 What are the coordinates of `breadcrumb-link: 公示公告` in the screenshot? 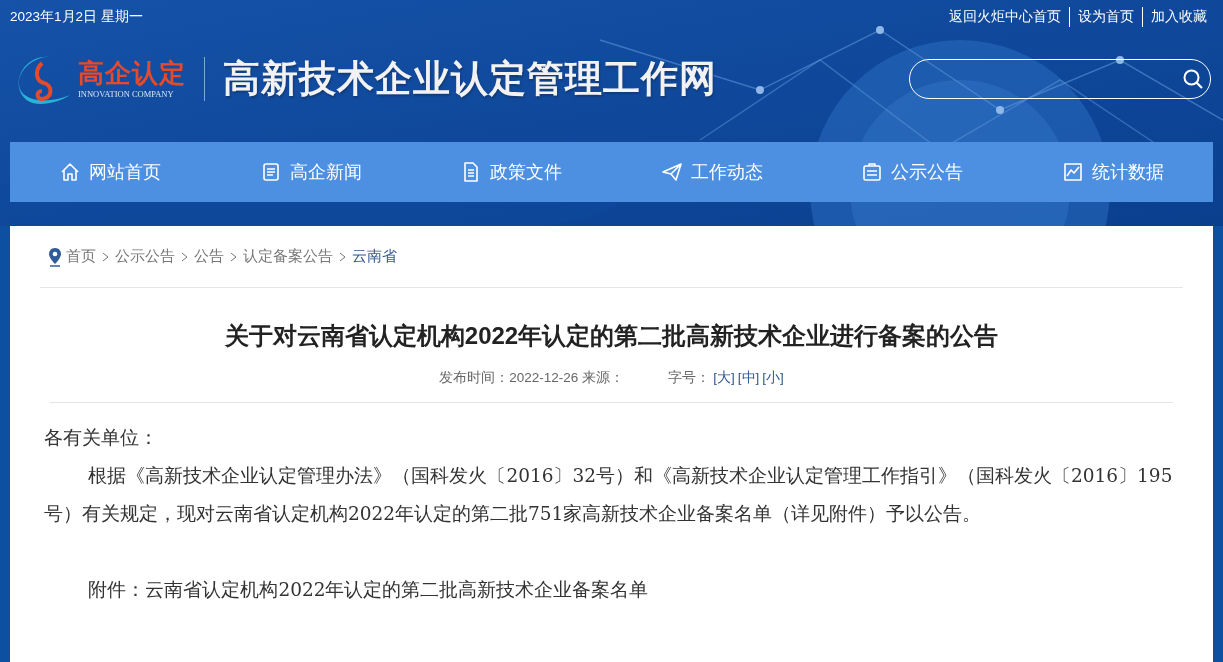 It's located at (145, 256).